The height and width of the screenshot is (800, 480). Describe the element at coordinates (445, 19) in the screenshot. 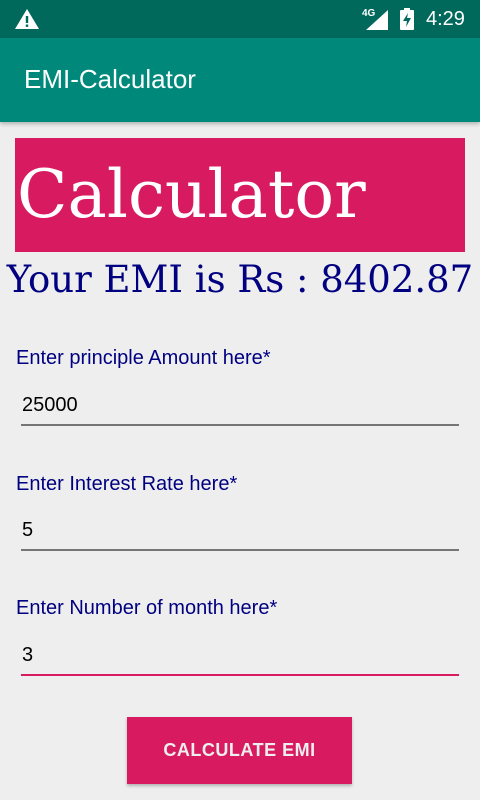

I see `status-time: 4:29` at that location.